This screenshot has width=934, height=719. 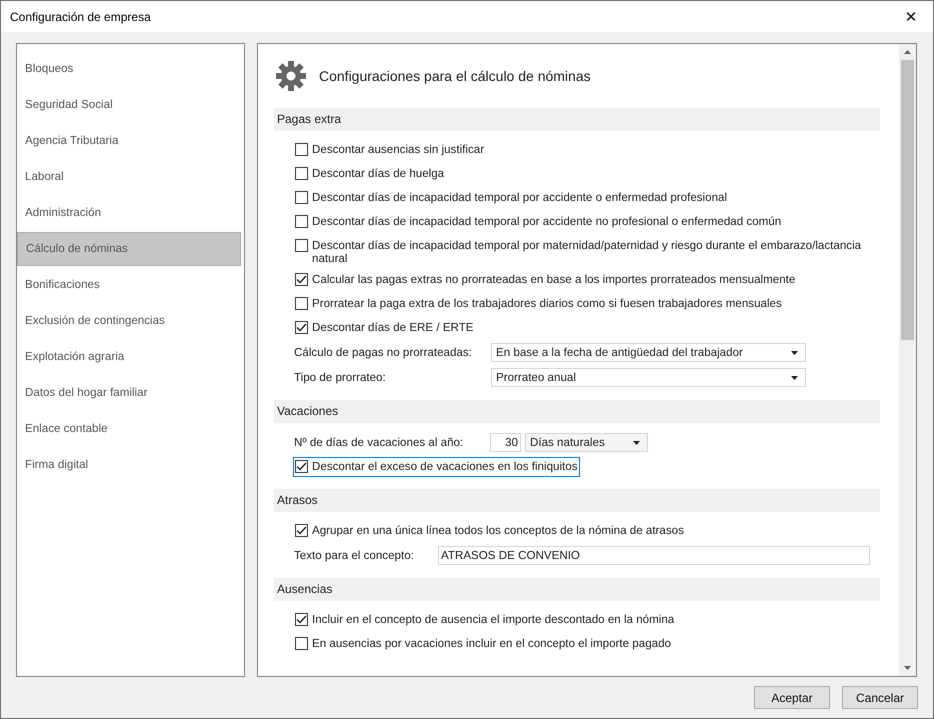 I want to click on section-header: Vacaciones, so click(x=577, y=411).